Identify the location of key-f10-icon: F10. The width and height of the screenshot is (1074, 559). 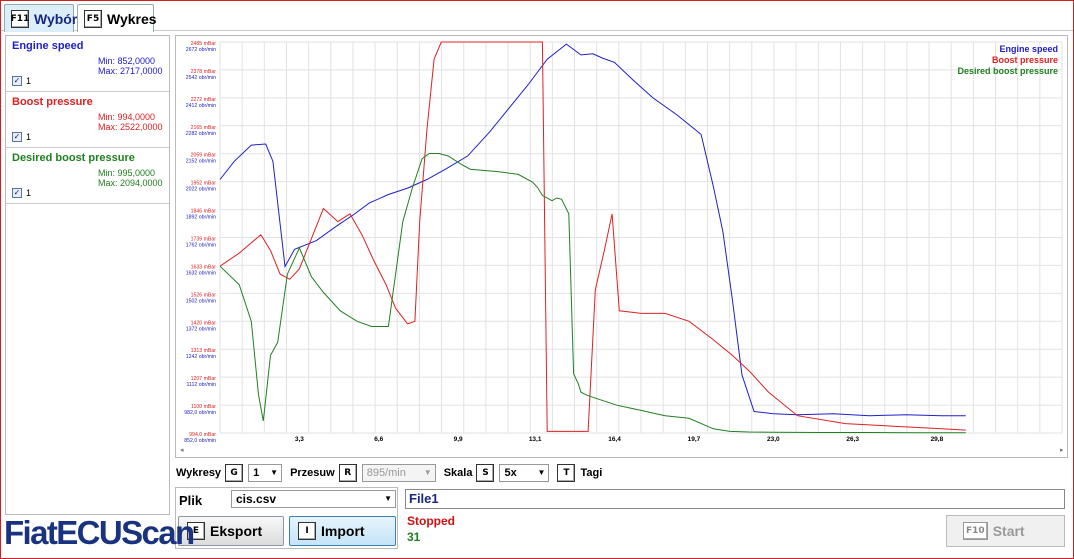
(975, 531).